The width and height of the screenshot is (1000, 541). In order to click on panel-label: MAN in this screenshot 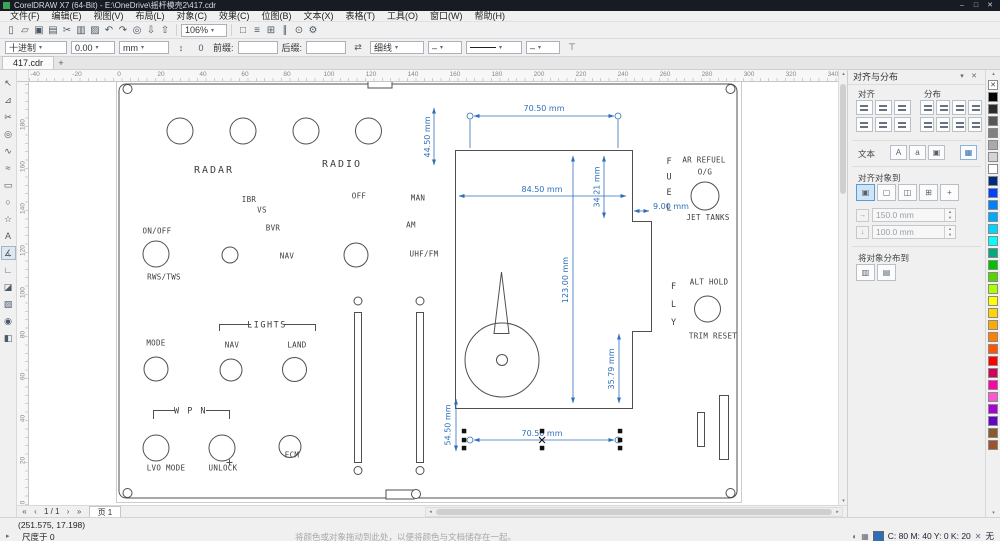, I will do `click(418, 198)`.